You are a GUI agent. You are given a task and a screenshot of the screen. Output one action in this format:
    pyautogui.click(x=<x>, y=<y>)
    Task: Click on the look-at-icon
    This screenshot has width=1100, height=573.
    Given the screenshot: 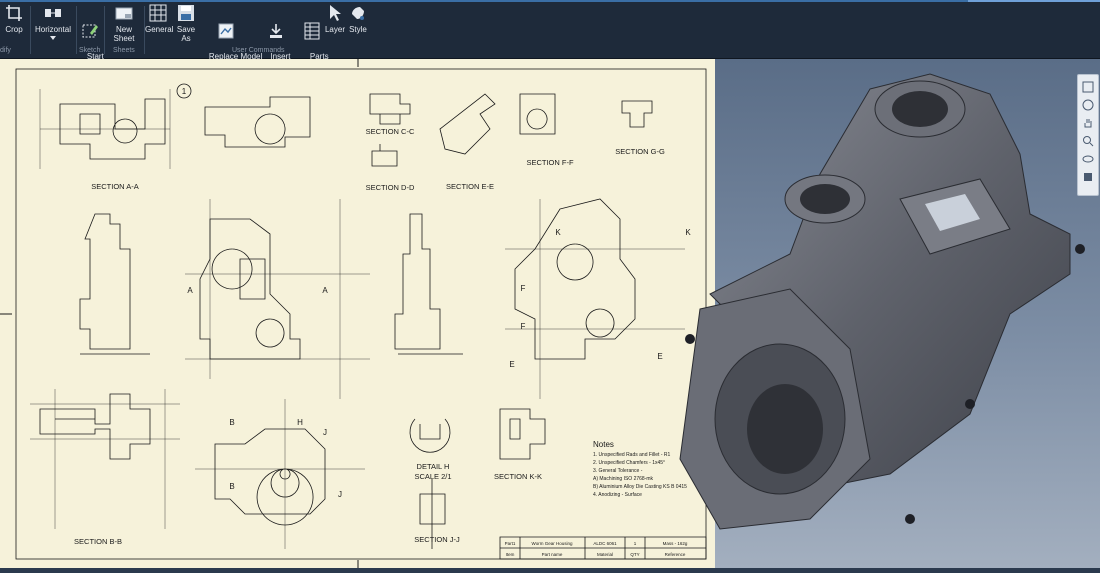 What is the action you would take?
    pyautogui.click(x=1088, y=177)
    